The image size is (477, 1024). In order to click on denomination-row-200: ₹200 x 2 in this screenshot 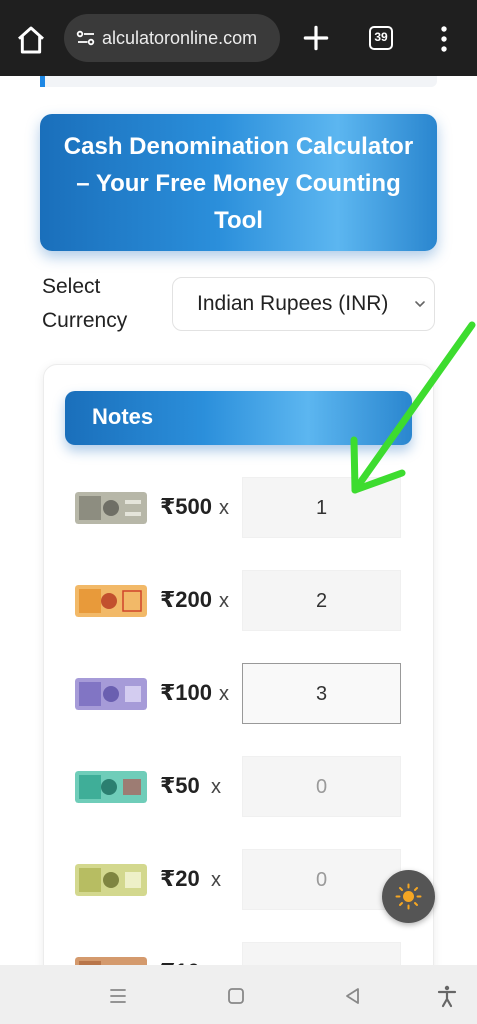, I will do `click(240, 601)`.